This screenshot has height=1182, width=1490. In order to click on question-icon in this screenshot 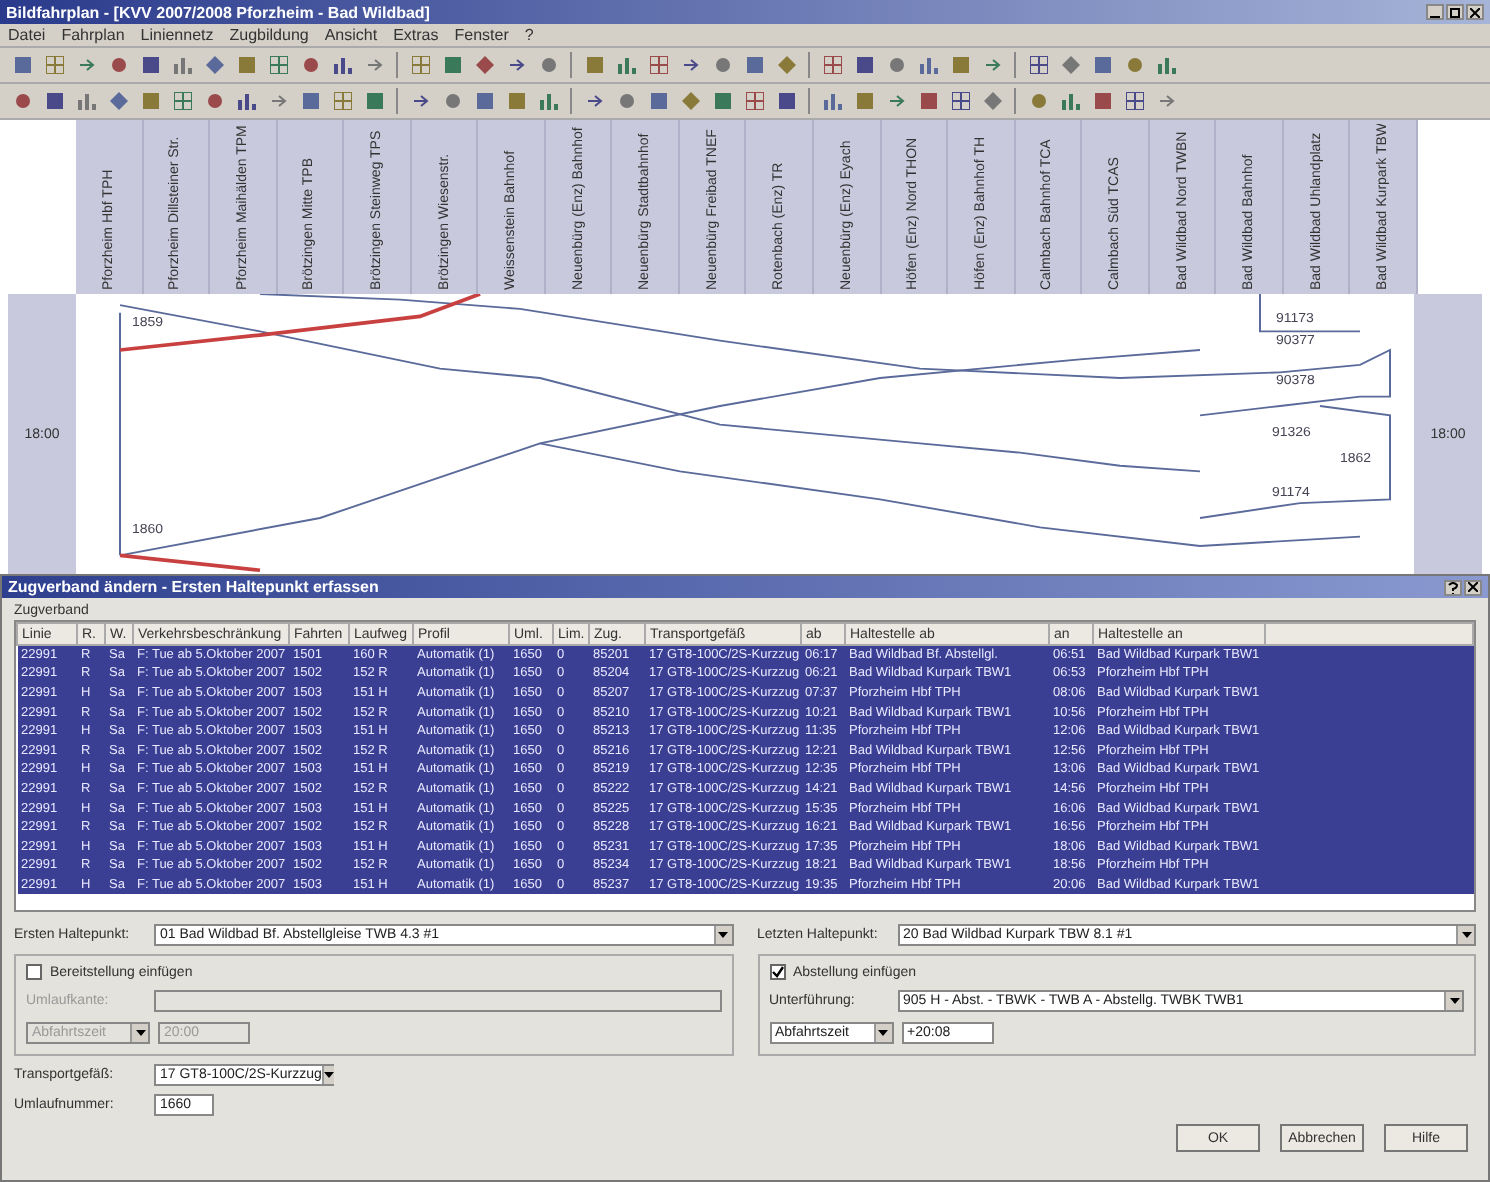, I will do `click(1453, 587)`.